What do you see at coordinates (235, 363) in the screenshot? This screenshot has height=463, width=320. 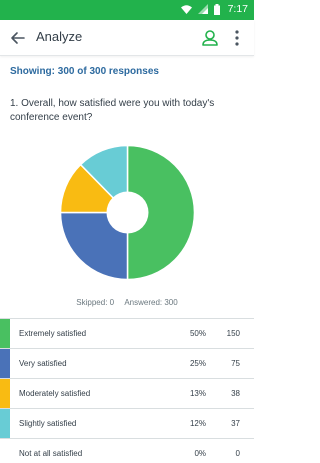 I see `answer-count: 75` at bounding box center [235, 363].